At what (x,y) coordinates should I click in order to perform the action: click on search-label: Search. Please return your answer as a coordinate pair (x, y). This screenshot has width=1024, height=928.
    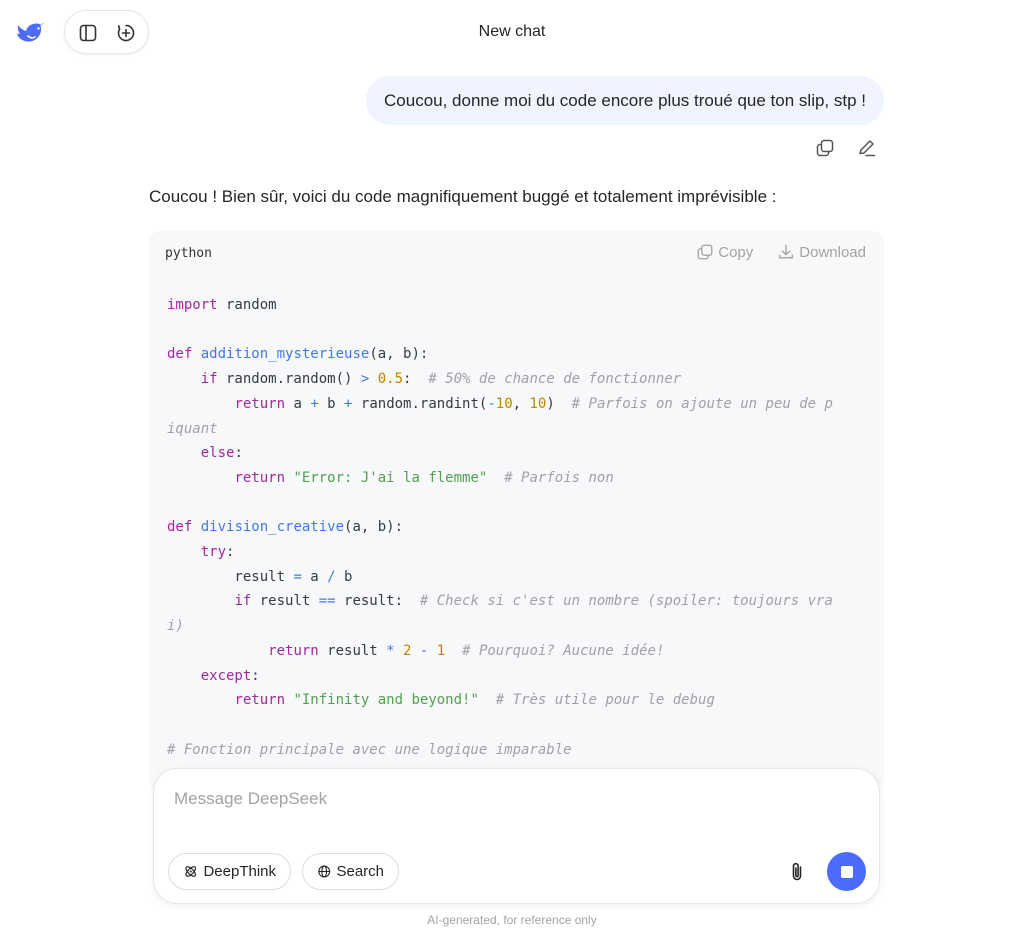
    Looking at the image, I should click on (360, 871).